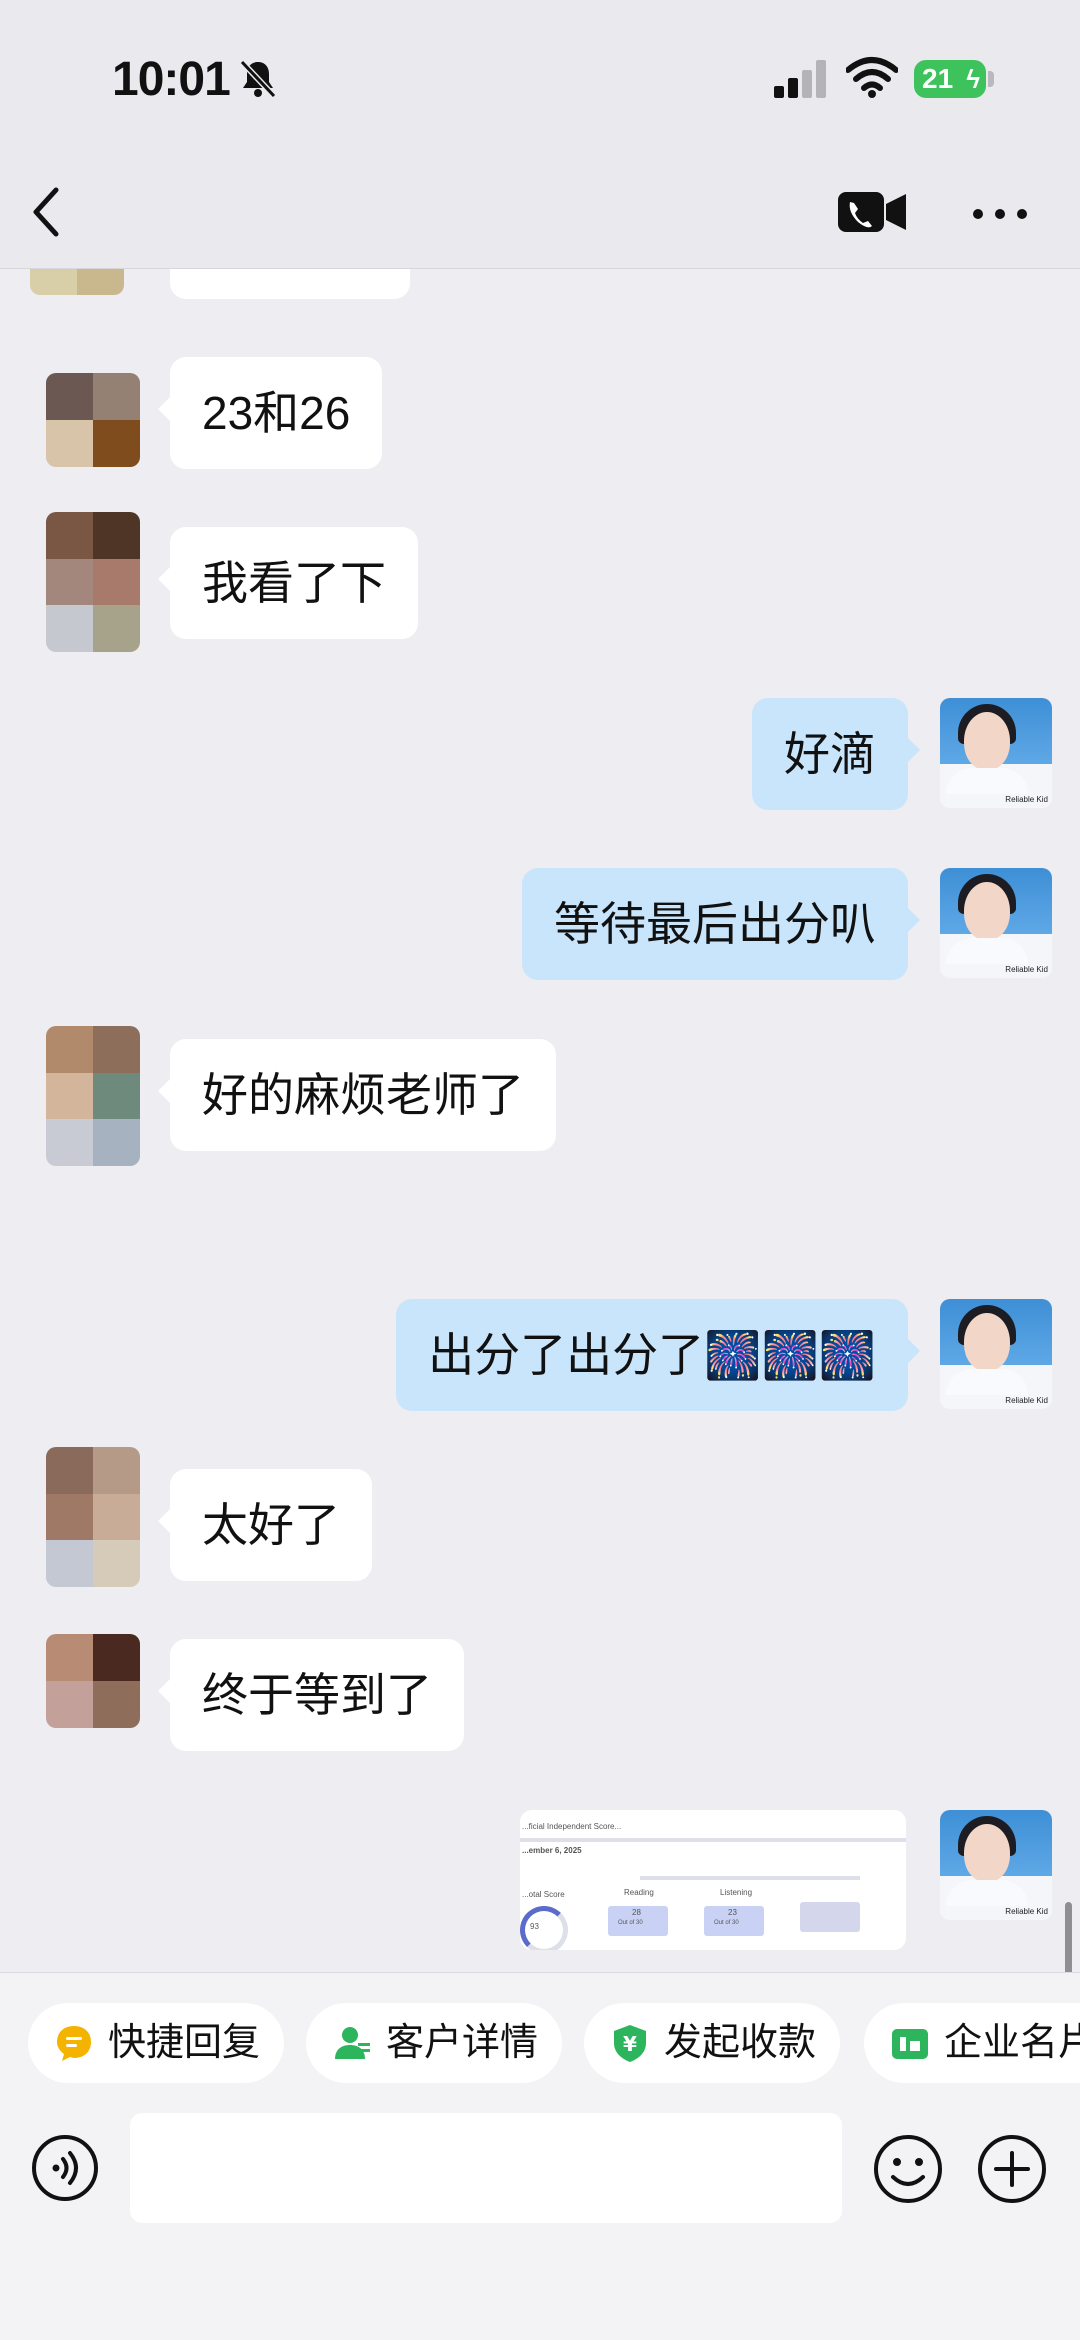  I want to click on message-input, so click(486, 2168).